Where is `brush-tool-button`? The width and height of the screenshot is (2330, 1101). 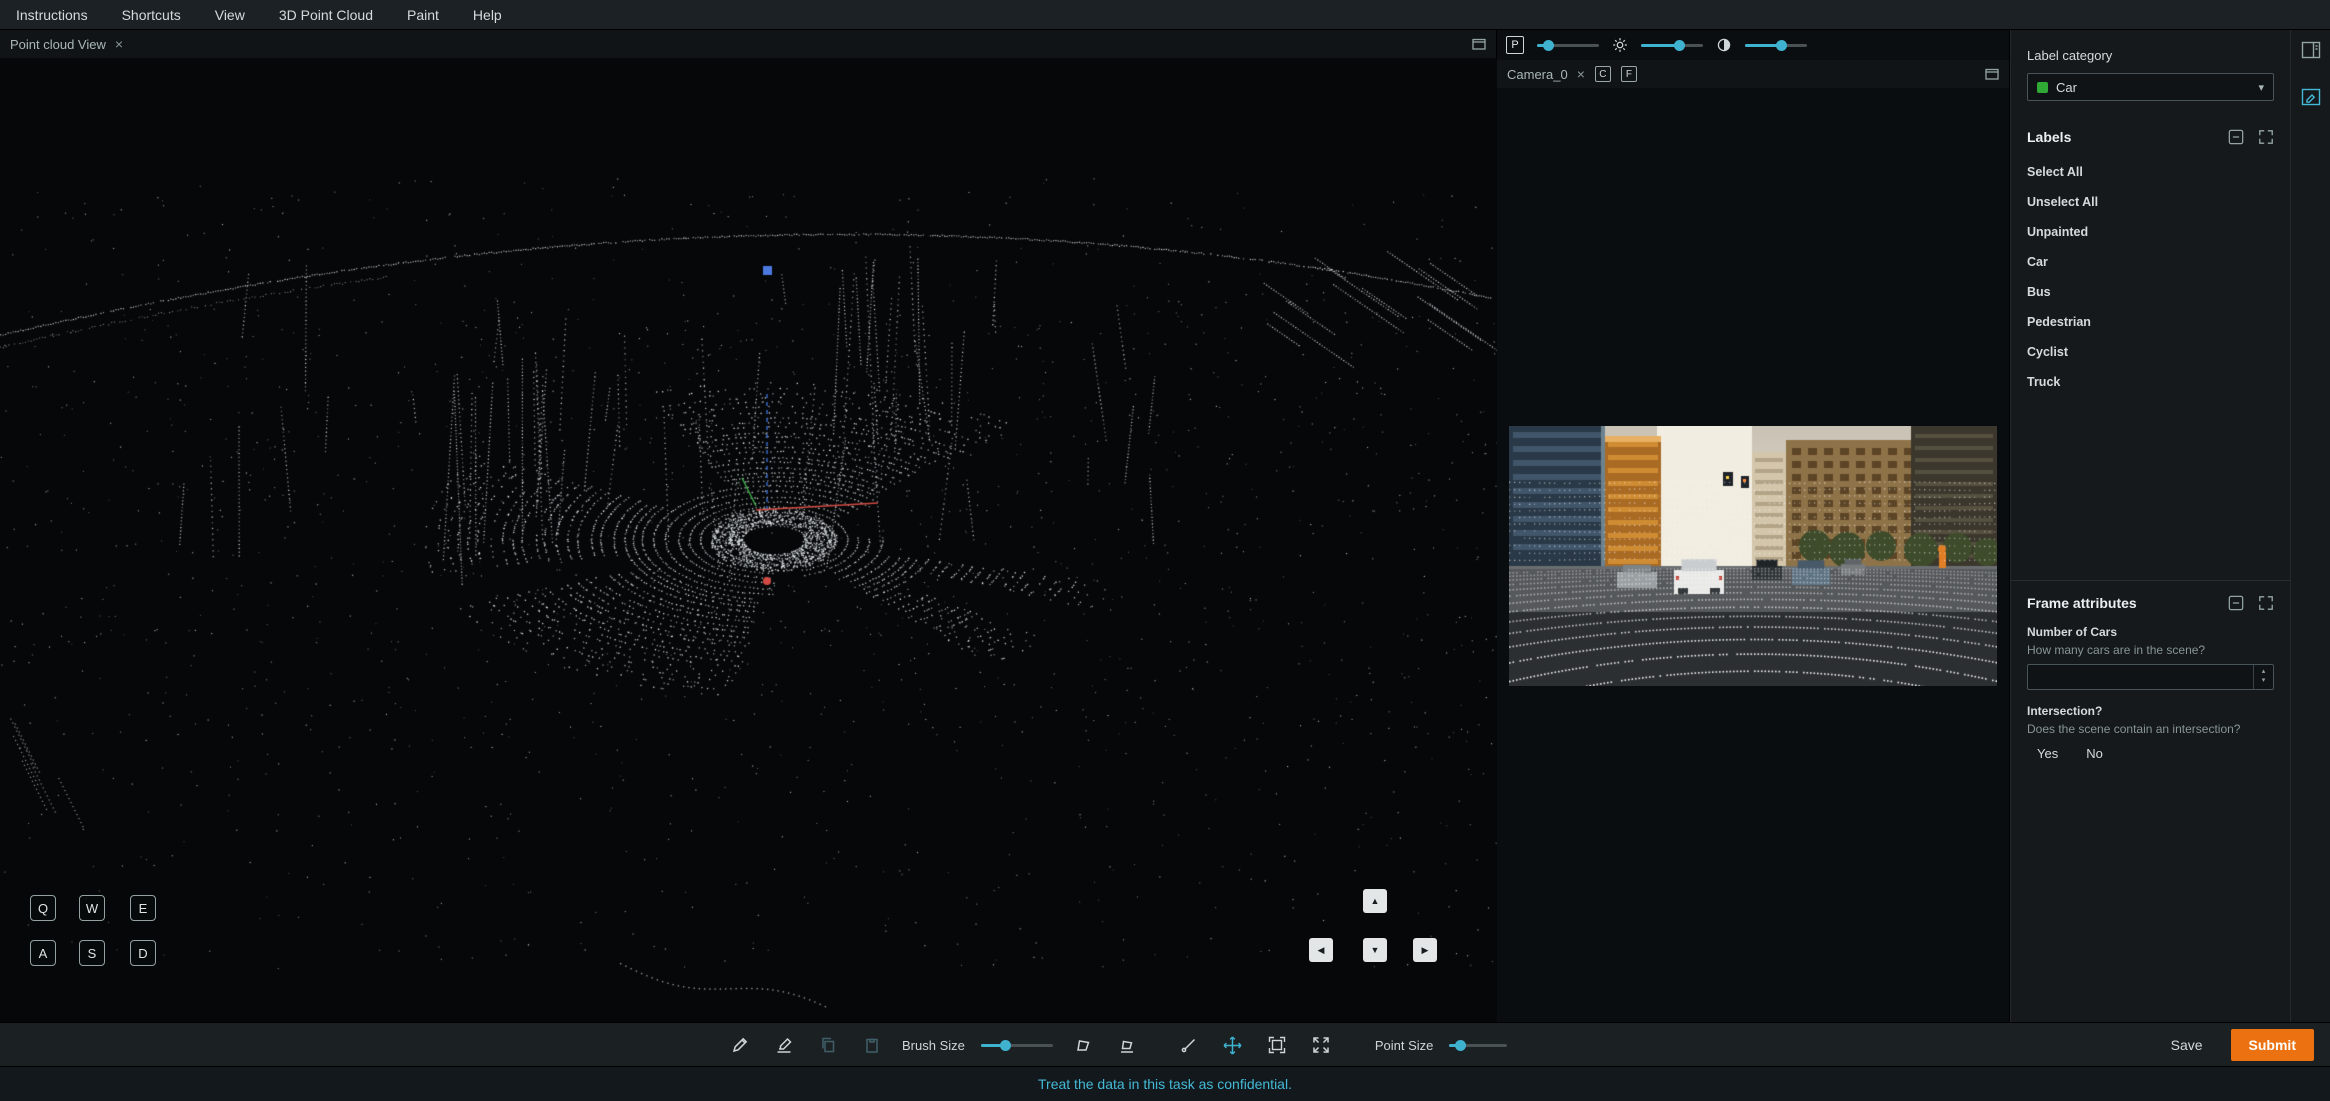 brush-tool-button is located at coordinates (740, 1045).